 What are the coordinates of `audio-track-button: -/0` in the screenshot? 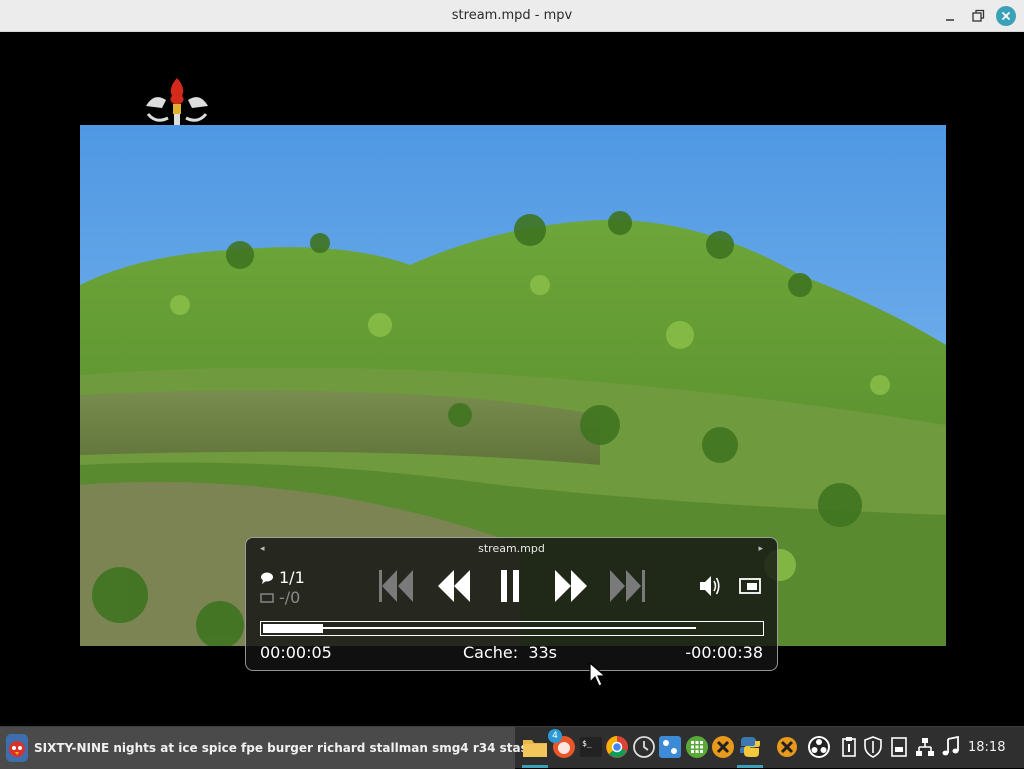 It's located at (280, 597).